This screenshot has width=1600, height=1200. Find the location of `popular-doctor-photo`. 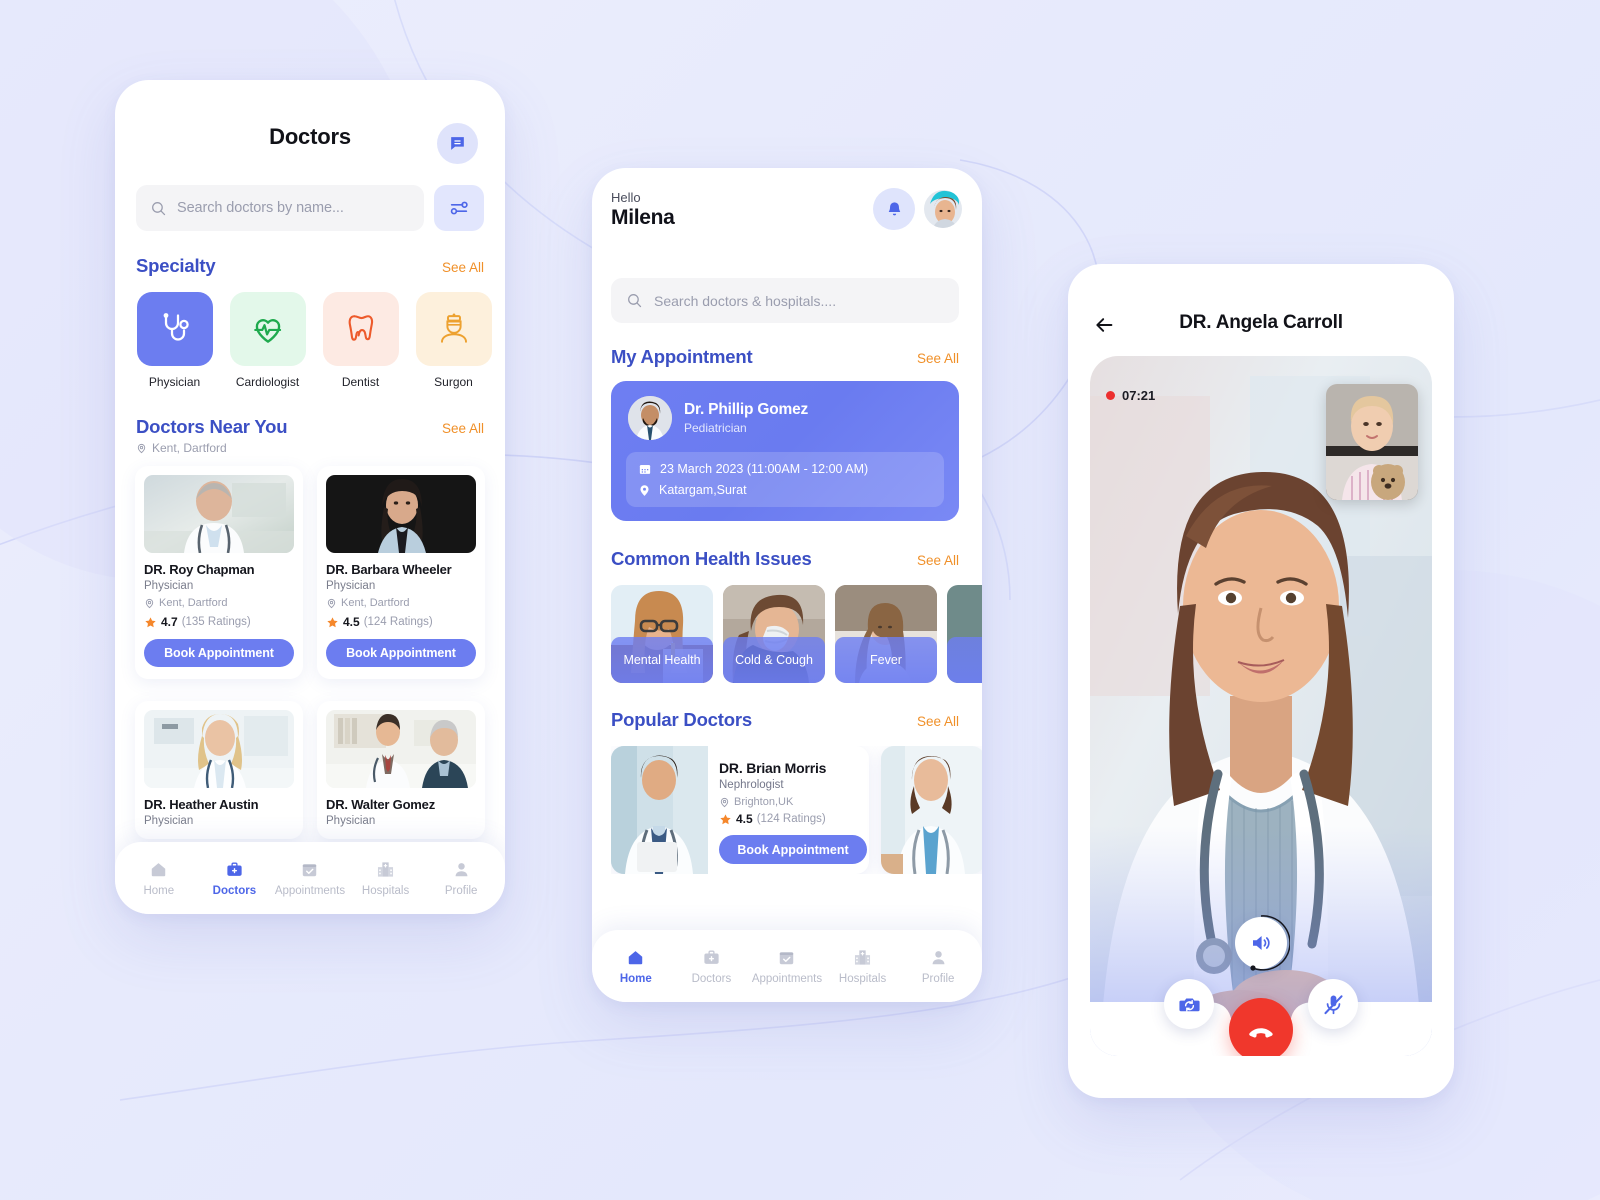

popular-doctor-photo is located at coordinates (931, 810).